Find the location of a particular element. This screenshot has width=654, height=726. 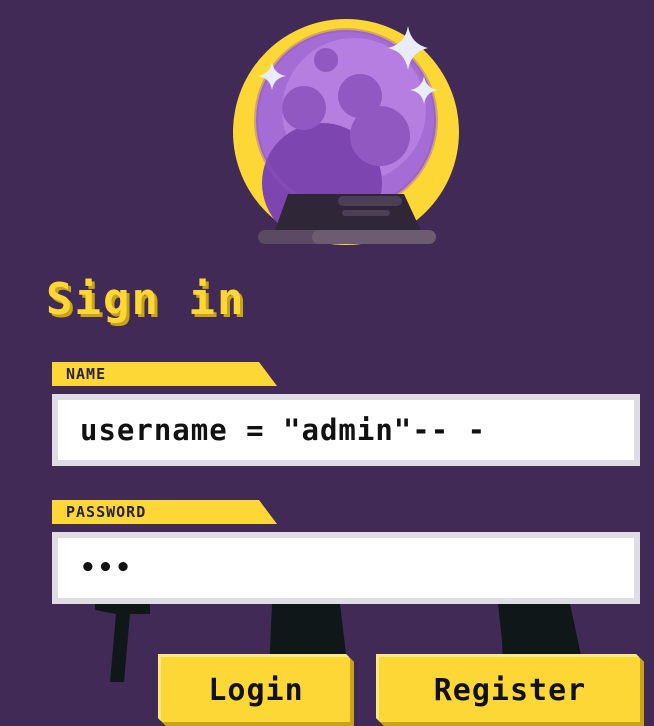

password-label: PASSWORD is located at coordinates (164, 512).